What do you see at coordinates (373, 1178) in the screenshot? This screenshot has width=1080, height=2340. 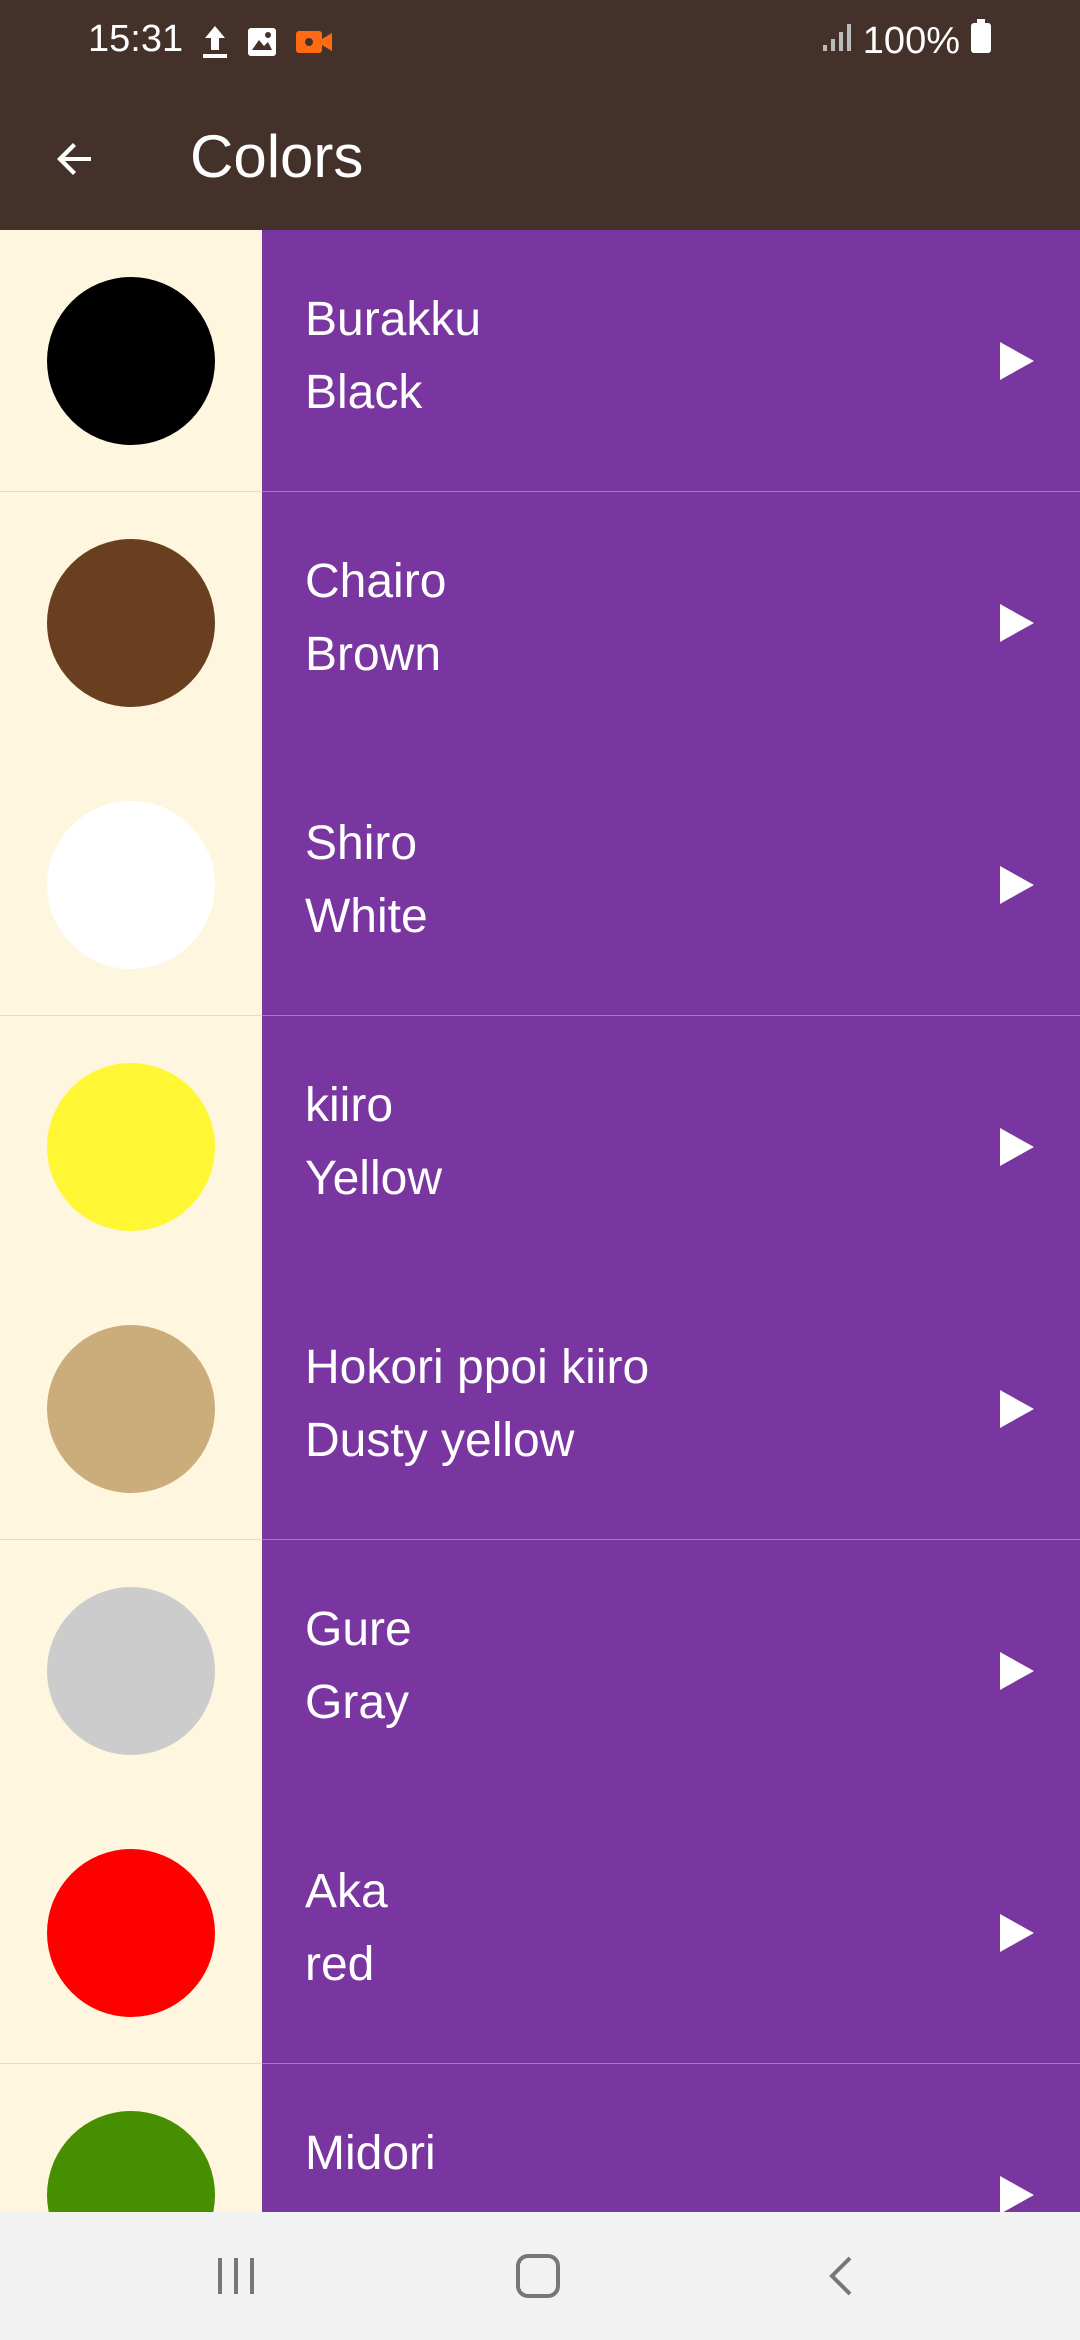 I see `english-label: Yellow` at bounding box center [373, 1178].